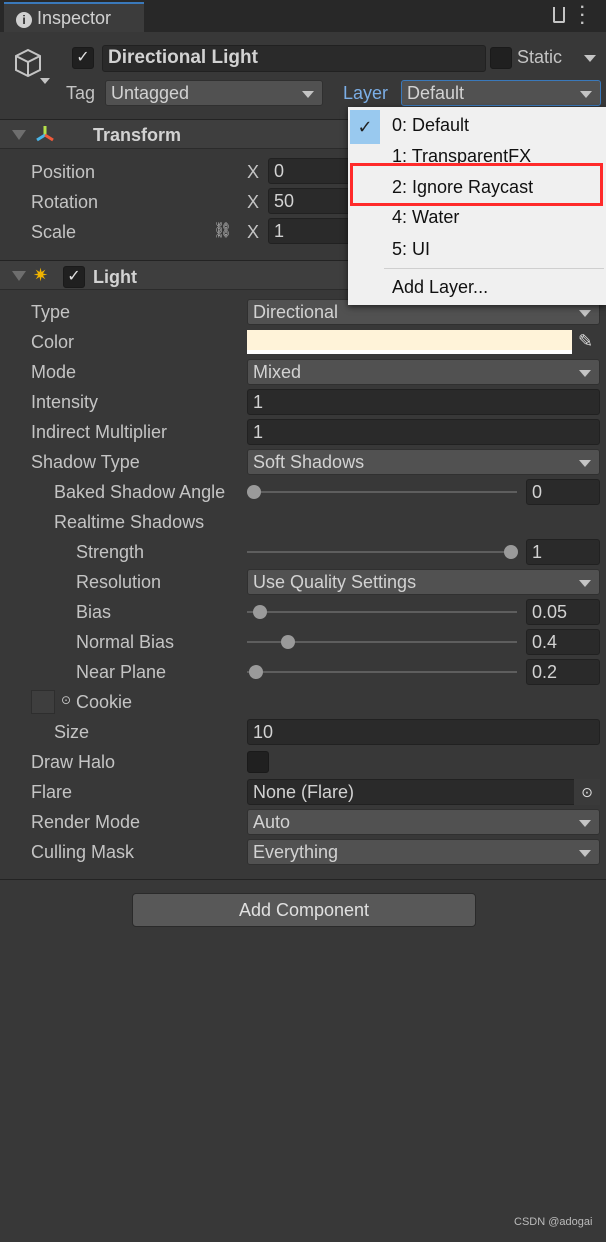 This screenshot has height=1242, width=606. What do you see at coordinates (563, 612) in the screenshot?
I see `bias-field: 0.05` at bounding box center [563, 612].